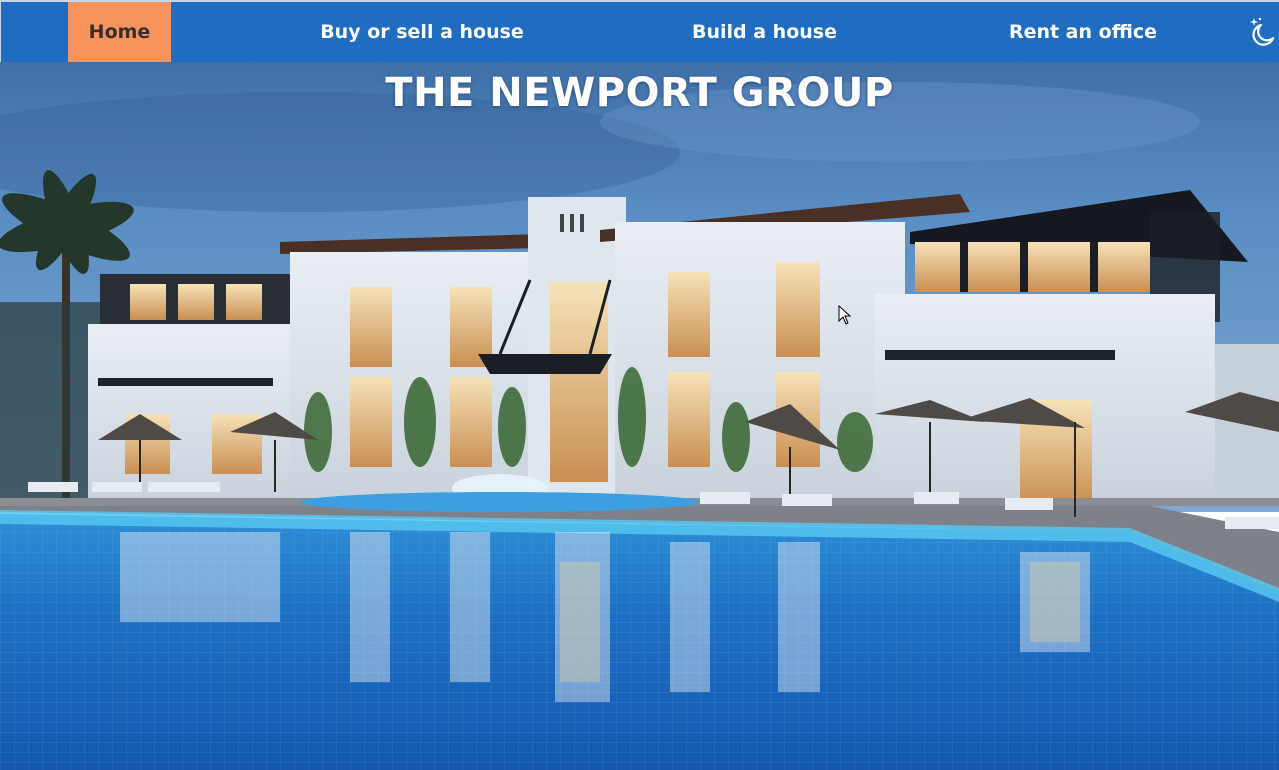 Image resolution: width=1279 pixels, height=770 pixels. Describe the element at coordinates (764, 32) in the screenshot. I see `nav-item-build-a-house: Build a house` at that location.